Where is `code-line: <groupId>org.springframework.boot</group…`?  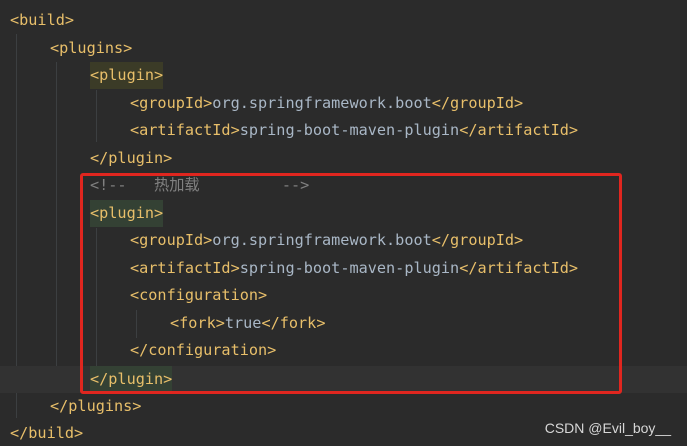
code-line: <groupId>org.springframework.boot</group… is located at coordinates (343, 103).